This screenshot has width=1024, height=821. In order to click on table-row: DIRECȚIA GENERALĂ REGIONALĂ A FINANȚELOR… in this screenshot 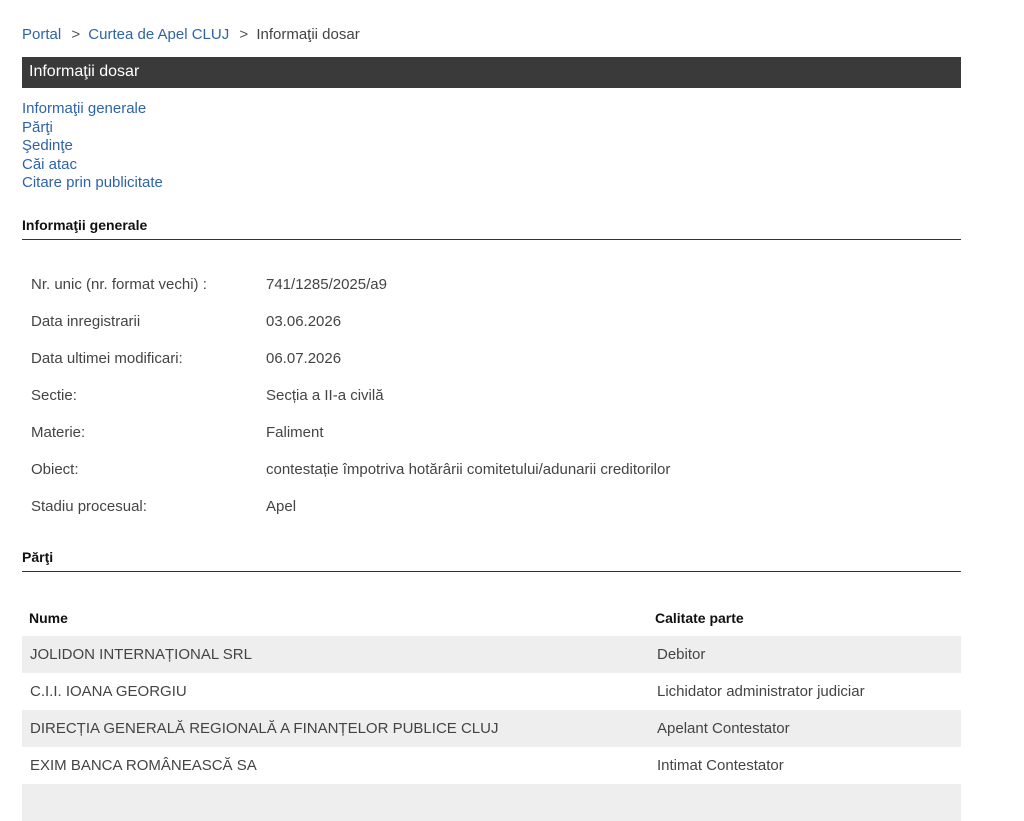, I will do `click(491, 728)`.